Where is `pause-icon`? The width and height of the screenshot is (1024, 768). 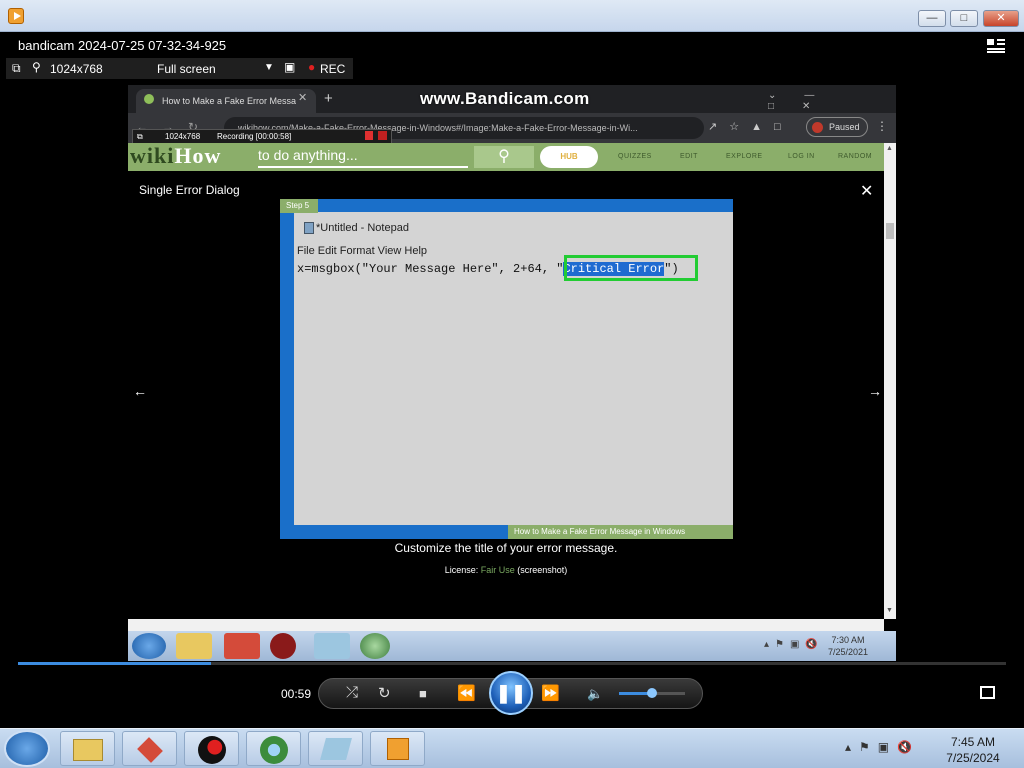
pause-icon is located at coordinates (369, 135).